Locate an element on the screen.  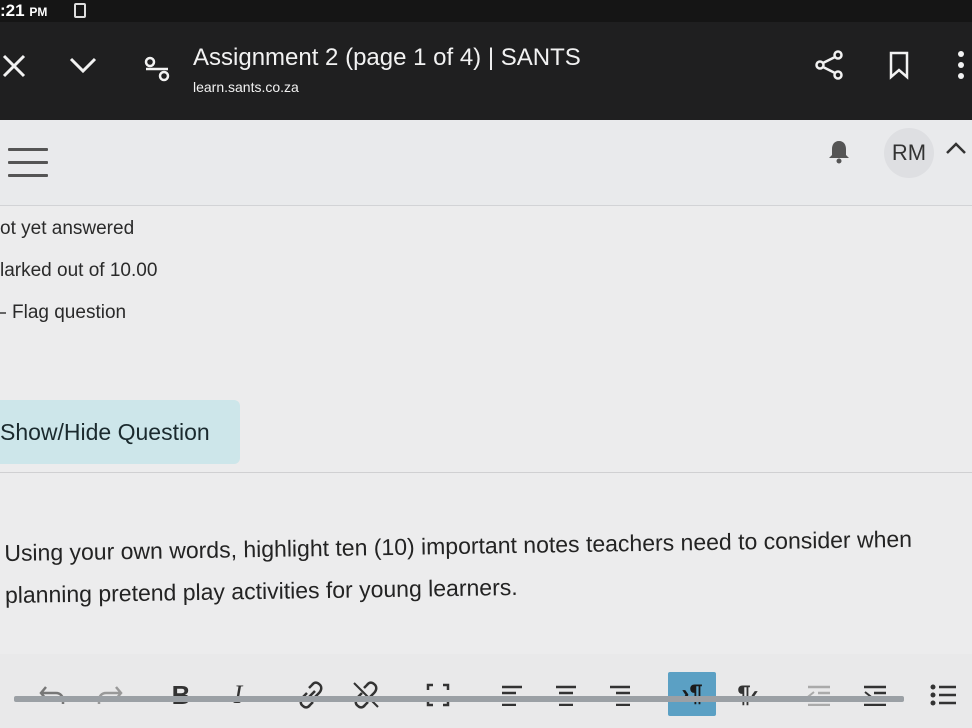
divider is located at coordinates (486, 472).